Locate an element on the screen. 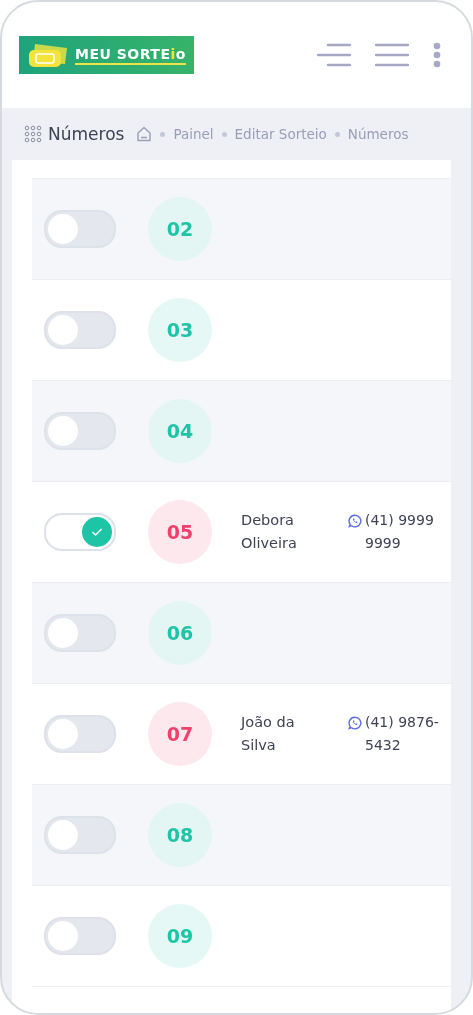 Image resolution: width=473 pixels, height=1015 pixels. number-badge: 05 is located at coordinates (180, 532).